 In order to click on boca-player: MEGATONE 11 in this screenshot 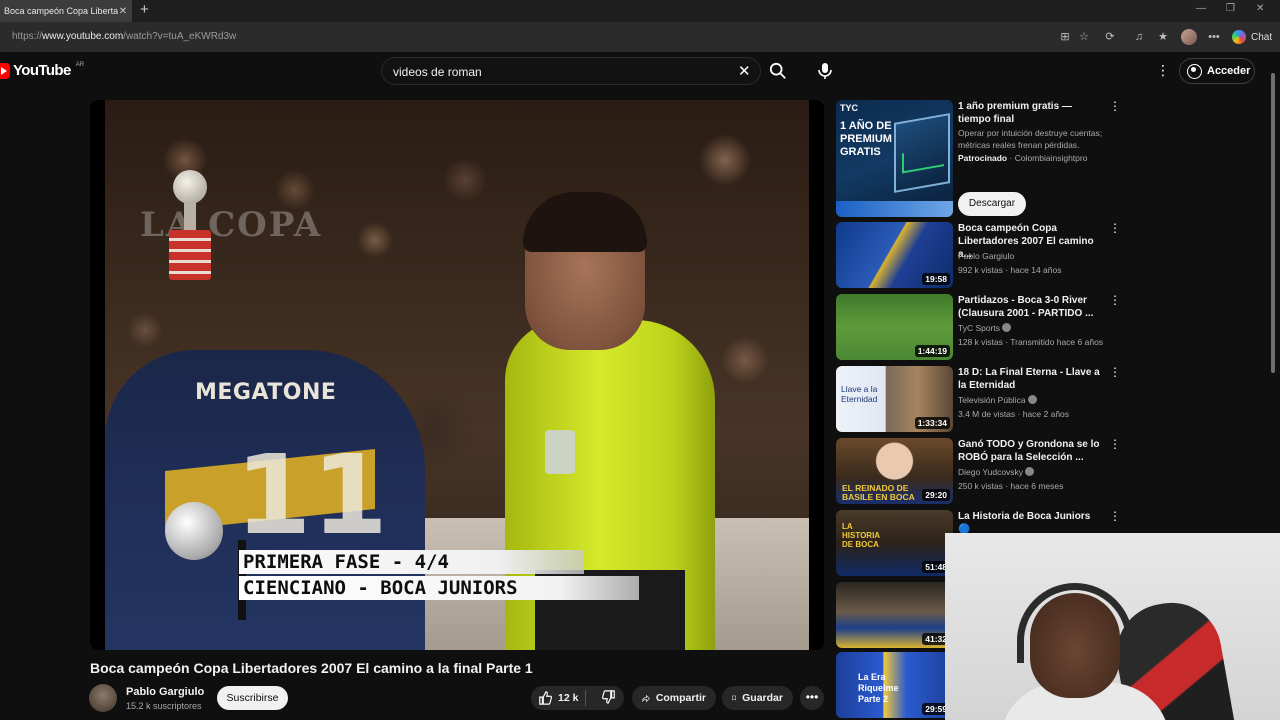, I will do `click(265, 500)`.